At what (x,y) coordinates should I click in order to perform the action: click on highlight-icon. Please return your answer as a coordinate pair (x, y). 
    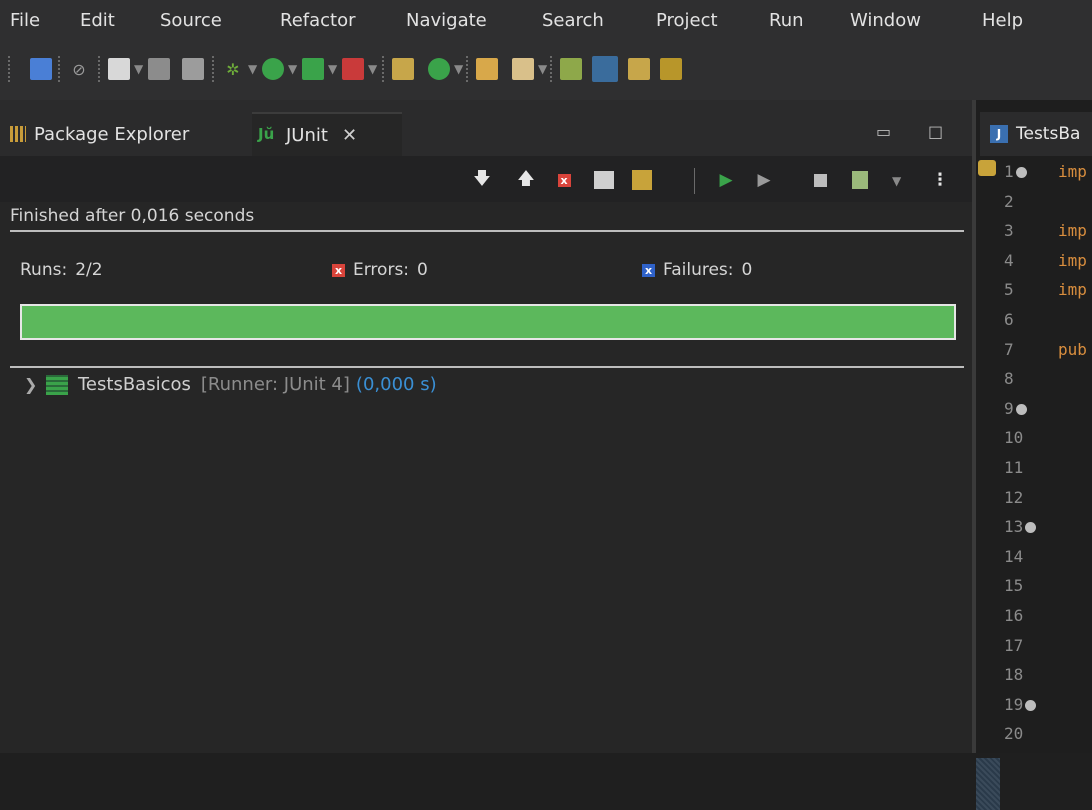
    Looking at the image, I should click on (605, 69).